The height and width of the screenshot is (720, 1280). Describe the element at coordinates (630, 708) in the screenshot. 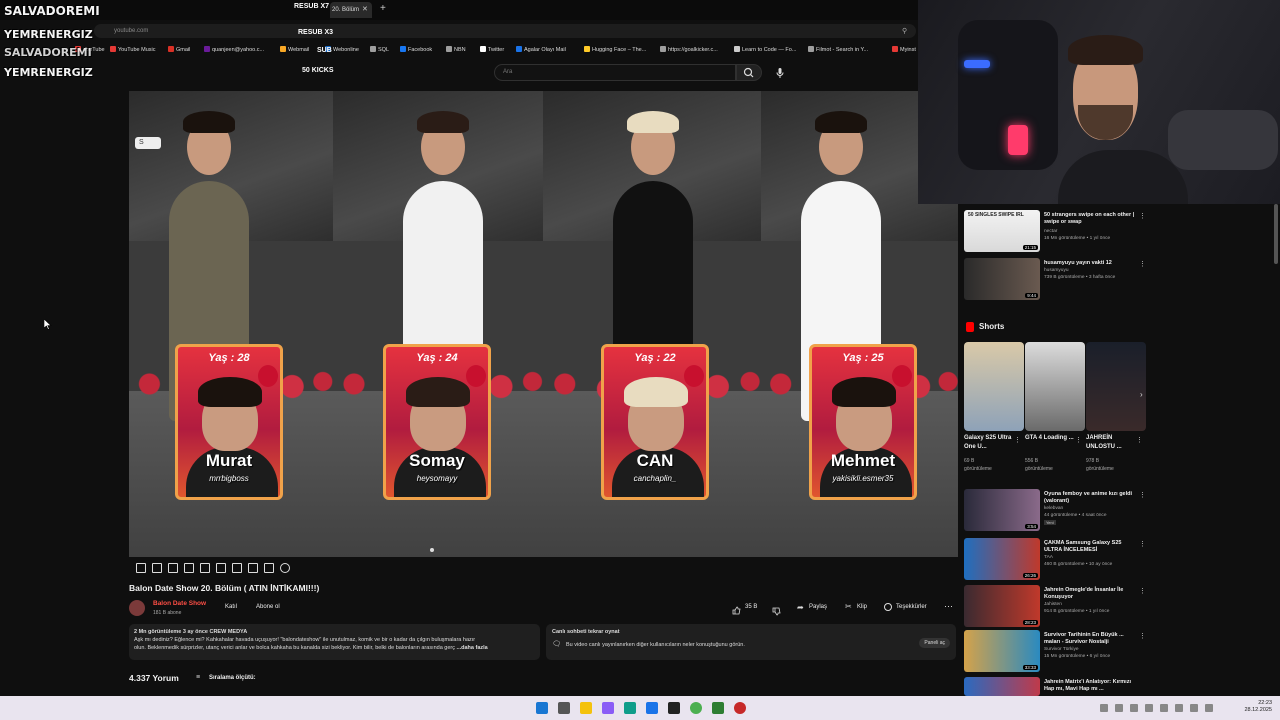

I see `edge-icon` at that location.